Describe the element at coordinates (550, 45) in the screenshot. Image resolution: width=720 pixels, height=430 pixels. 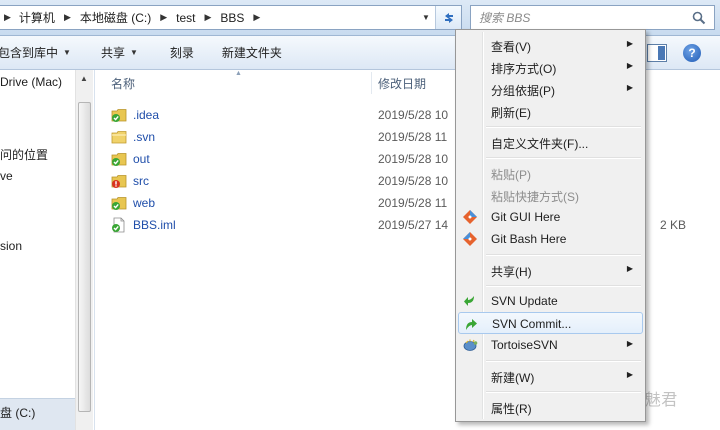
I see `menu-item-view: 查看(V) ▶` at that location.